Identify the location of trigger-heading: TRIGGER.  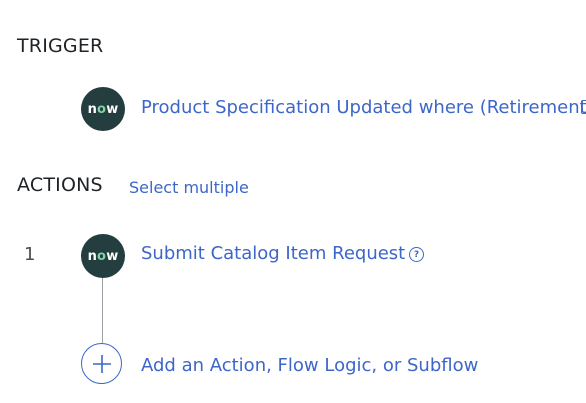
(60, 46).